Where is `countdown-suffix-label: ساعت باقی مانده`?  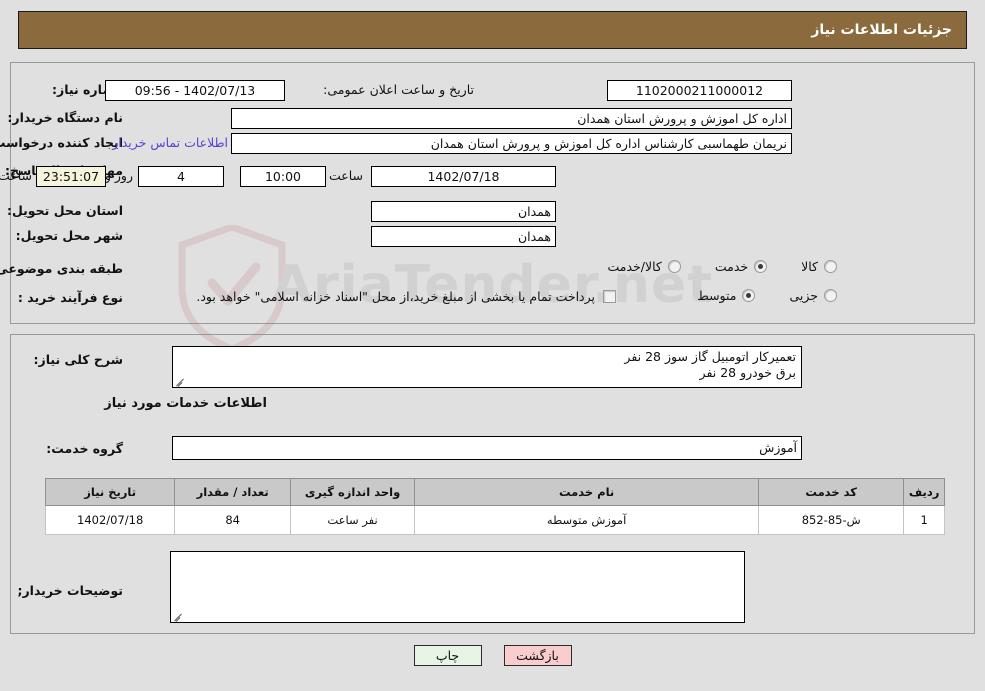 countdown-suffix-label: ساعت باقی مانده is located at coordinates (16, 175).